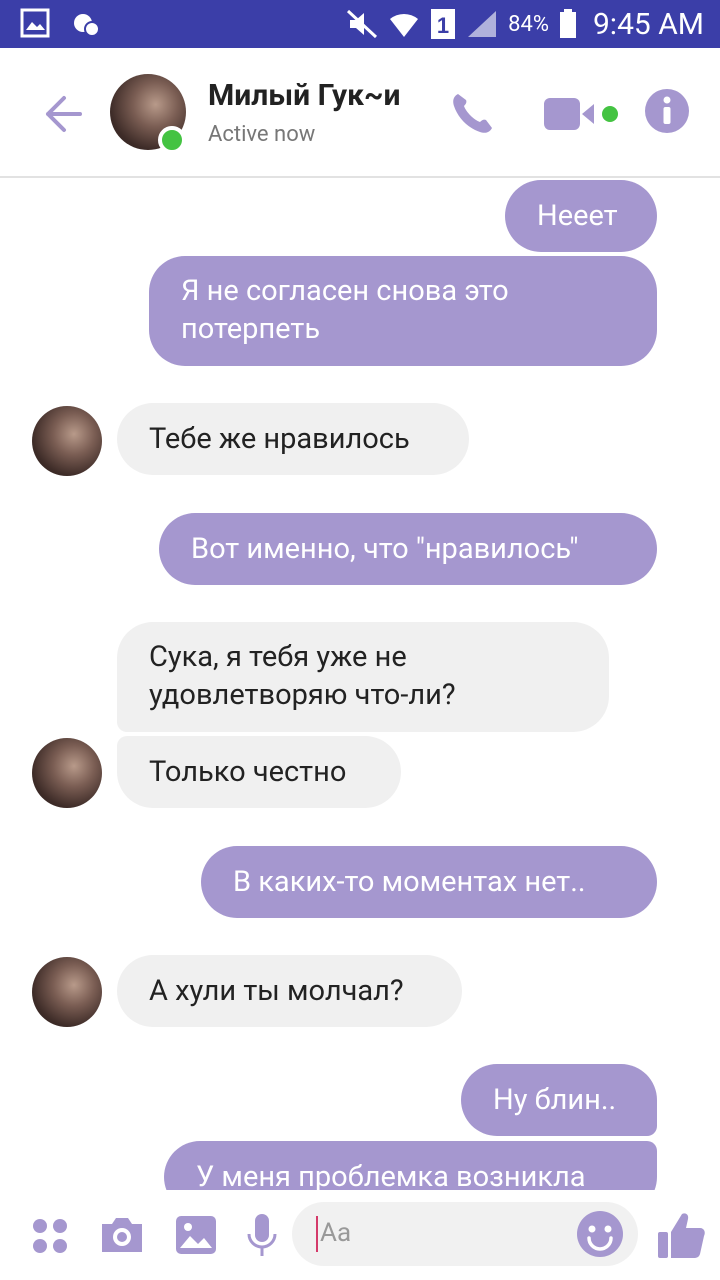 Image resolution: width=720 pixels, height=1280 pixels. Describe the element at coordinates (289, 991) in the screenshot. I see `message-incoming: А хули ты молчал?` at that location.